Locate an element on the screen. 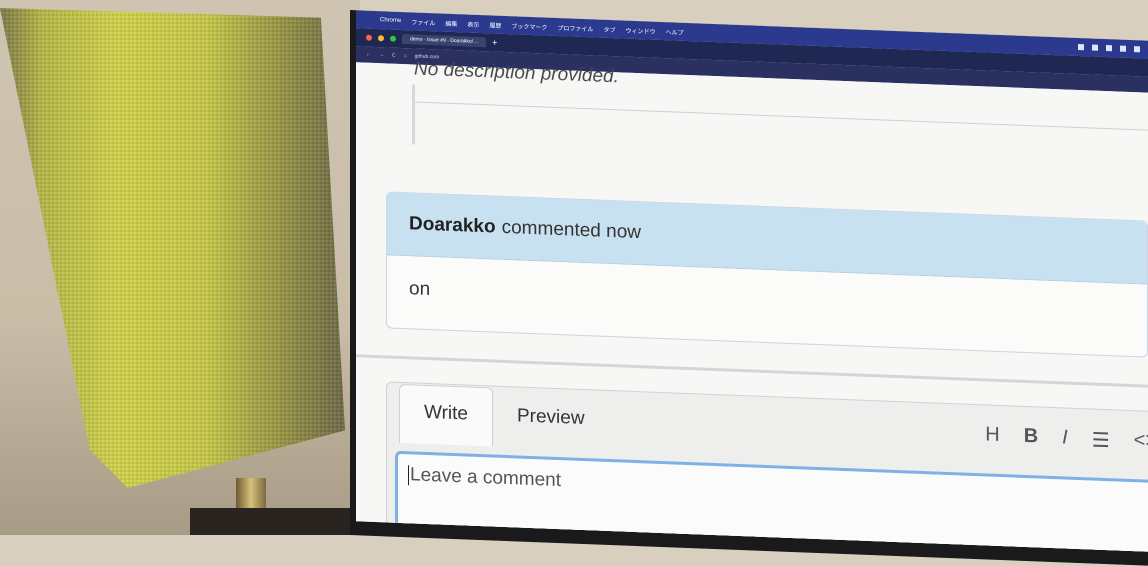 The width and height of the screenshot is (1148, 566). minimize-window-icon is located at coordinates (381, 38).